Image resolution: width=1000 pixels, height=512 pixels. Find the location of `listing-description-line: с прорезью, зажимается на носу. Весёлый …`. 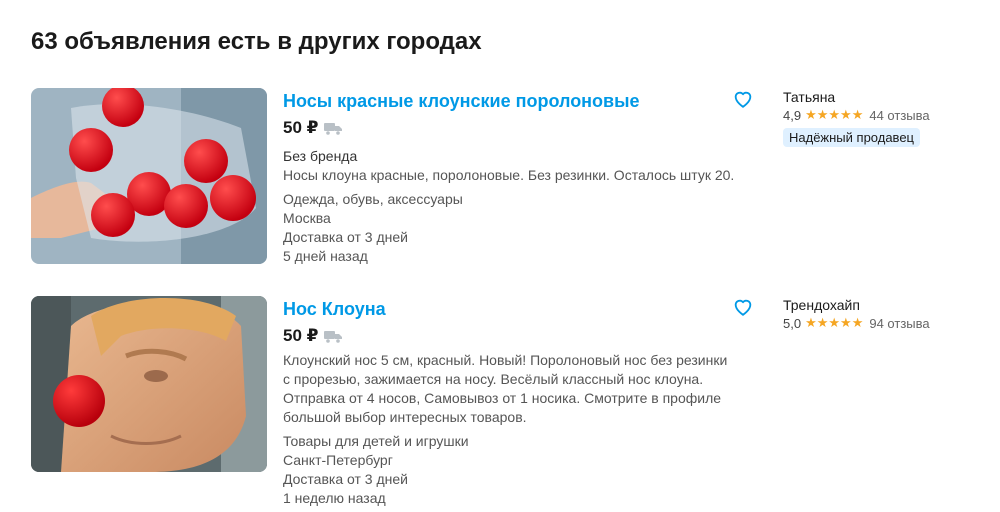

listing-description-line: с прорезью, зажимается на носу. Весёлый … is located at coordinates (493, 379).